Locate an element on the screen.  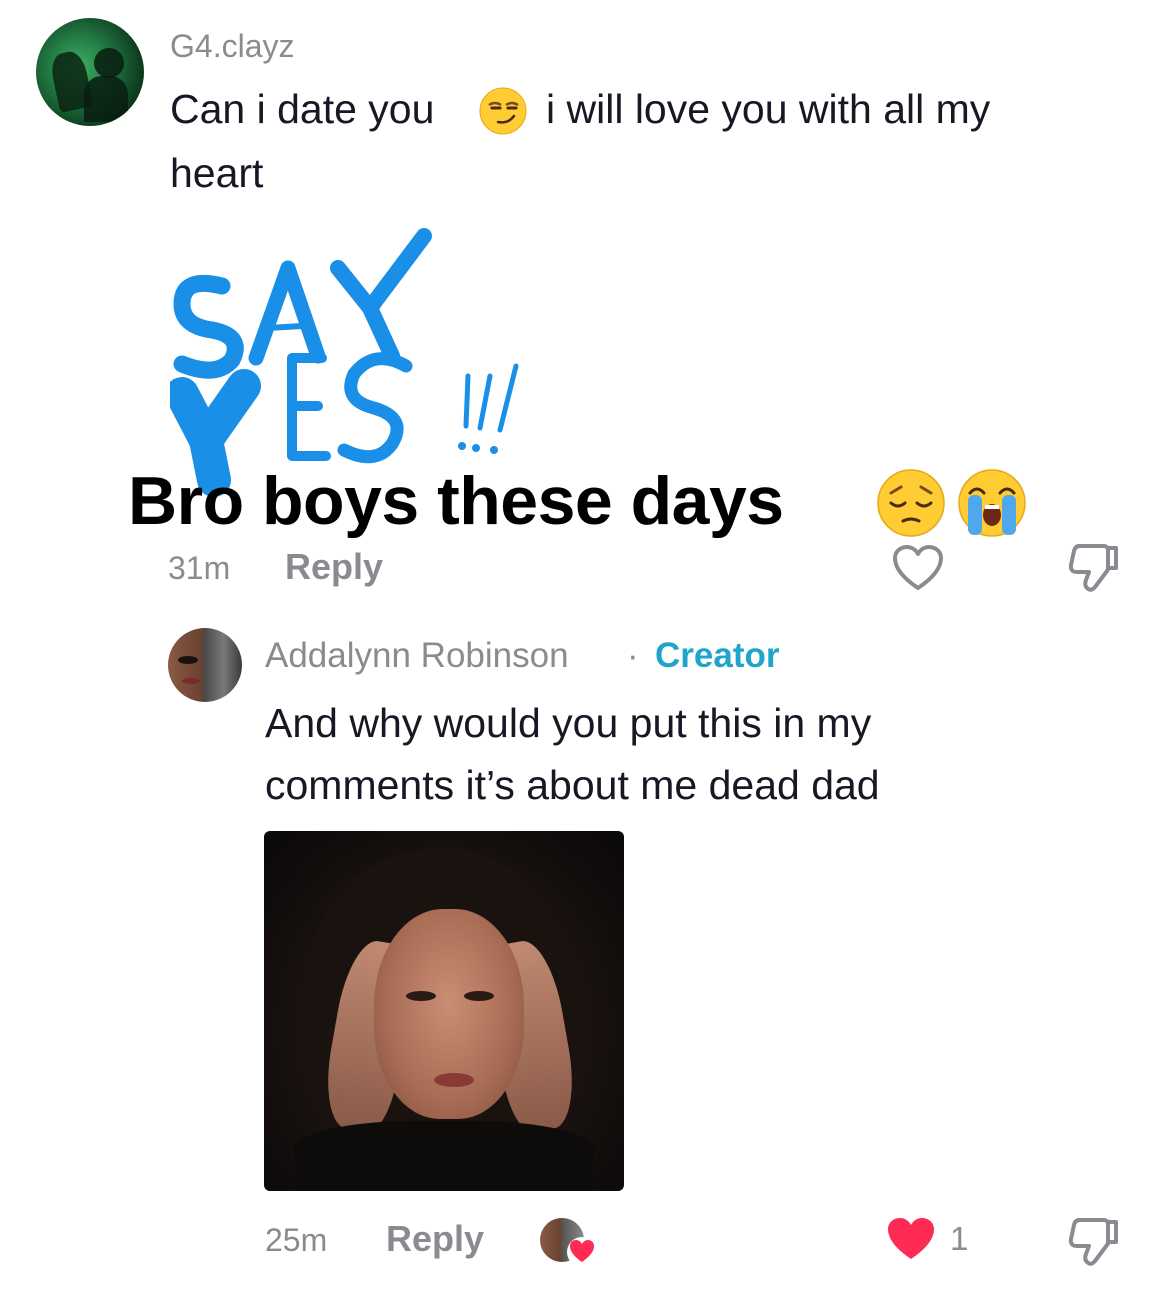
comment-text-part2: i will love you with all my is located at coordinates (768, 109).